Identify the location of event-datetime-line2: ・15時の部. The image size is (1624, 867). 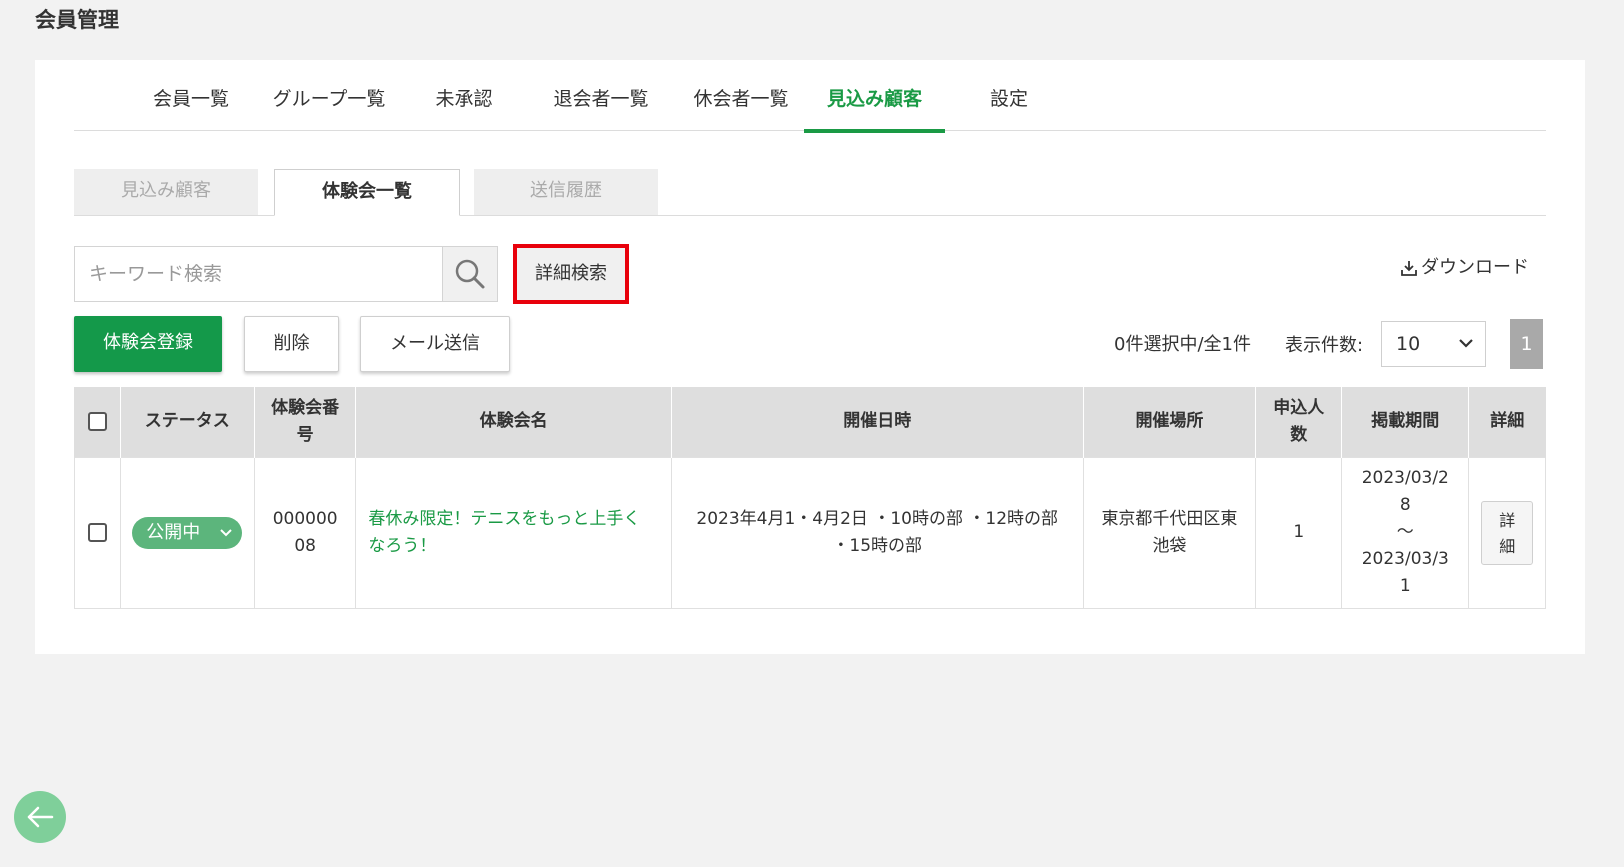
(877, 545).